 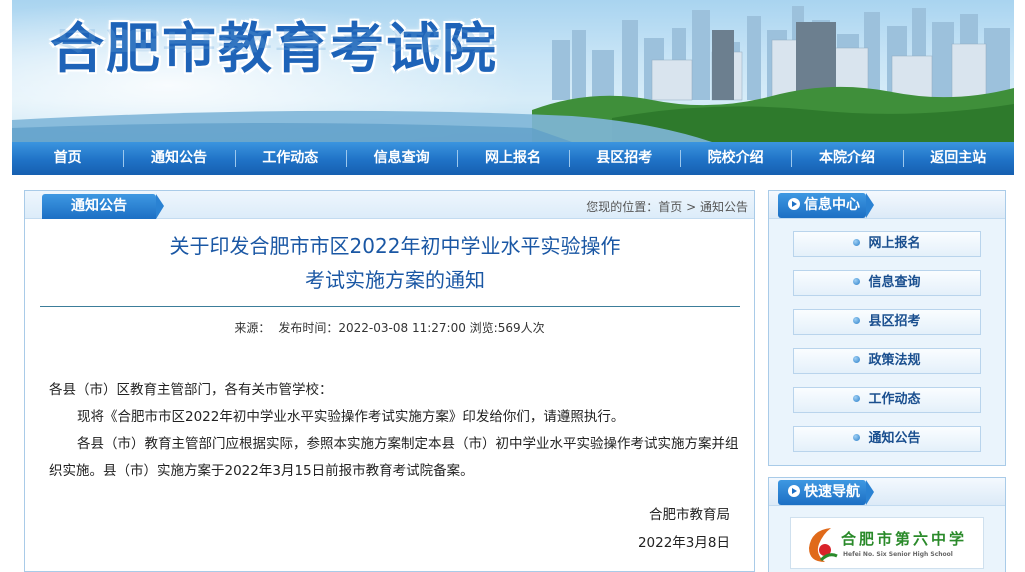 I want to click on info-center-box: 信息中心 网上报名 信息查询 县区招考 政策法规 工作动态 通知公告, so click(x=887, y=328).